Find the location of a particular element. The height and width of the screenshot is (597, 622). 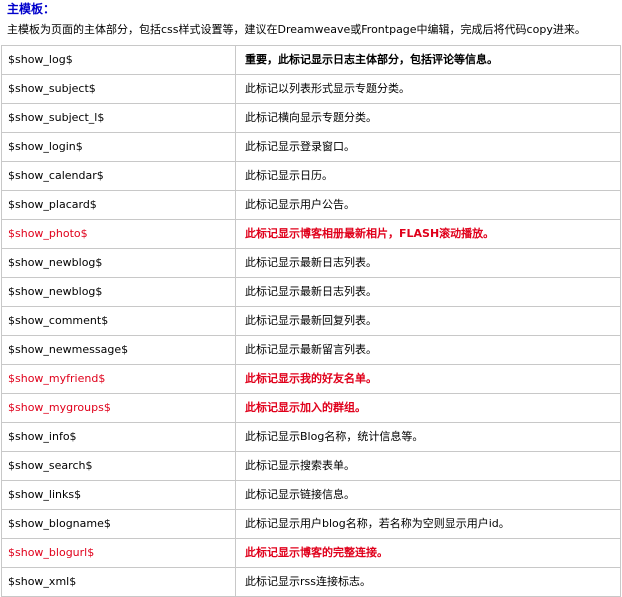

table-row: $show_subject_l$ 此标记横向显示专题分类。 is located at coordinates (311, 118).